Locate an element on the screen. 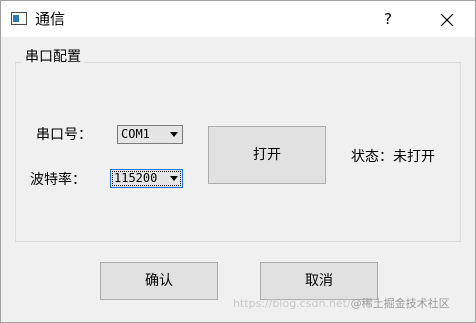 Image resolution: width=476 pixels, height=323 pixels. open-button: 打开 is located at coordinates (267, 155).